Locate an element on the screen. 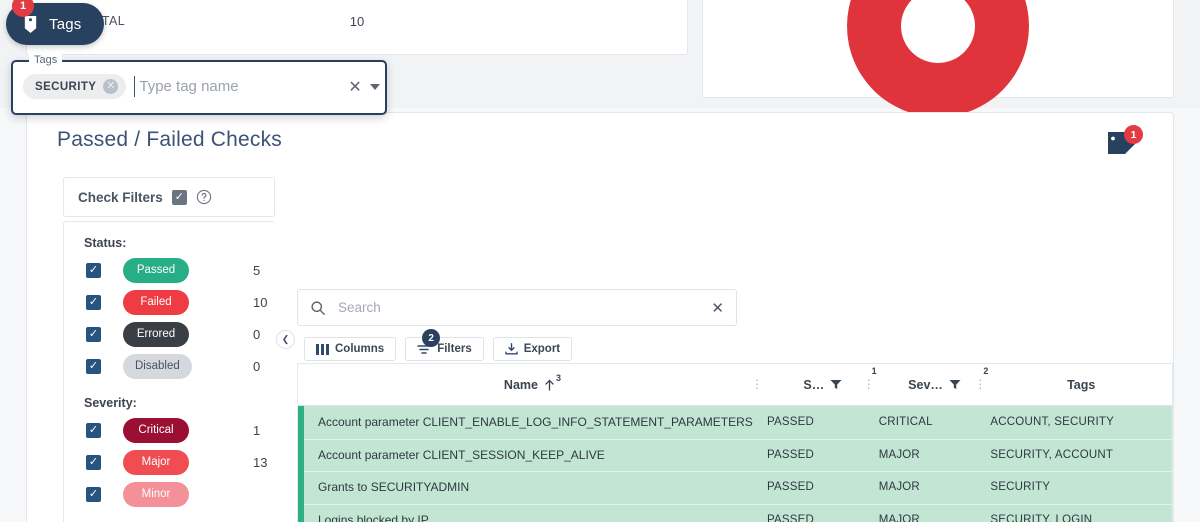 This screenshot has width=1200, height=522. columns-button: Columns is located at coordinates (350, 349).